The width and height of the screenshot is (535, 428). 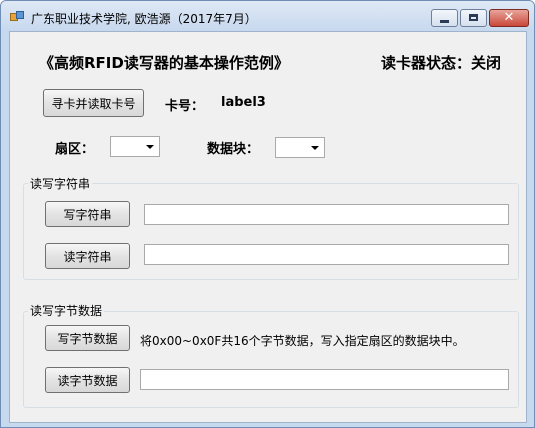 I want to click on sector-label: 扇区：, so click(x=75, y=149).